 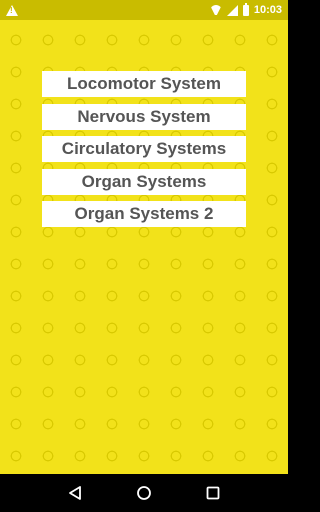 I want to click on home-icon, so click(x=144, y=493).